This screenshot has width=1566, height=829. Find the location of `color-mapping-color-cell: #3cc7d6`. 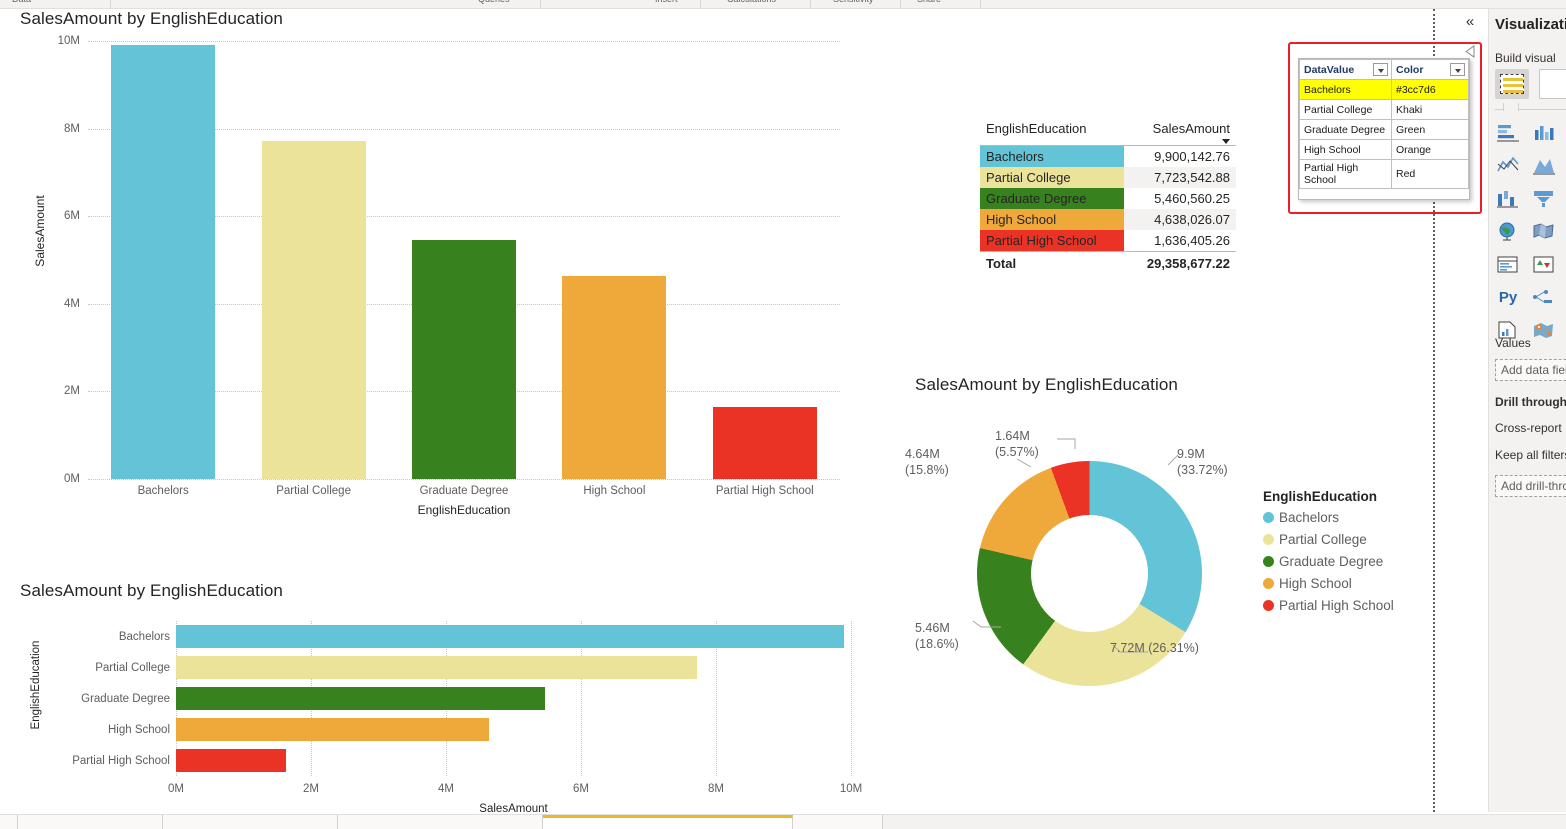

color-mapping-color-cell: #3cc7d6 is located at coordinates (1430, 89).